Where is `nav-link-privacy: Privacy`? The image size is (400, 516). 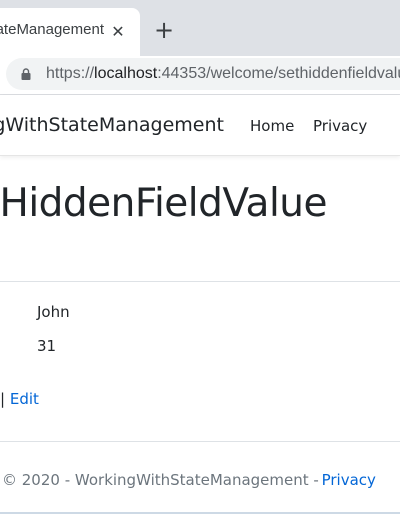 nav-link-privacy: Privacy is located at coordinates (340, 126).